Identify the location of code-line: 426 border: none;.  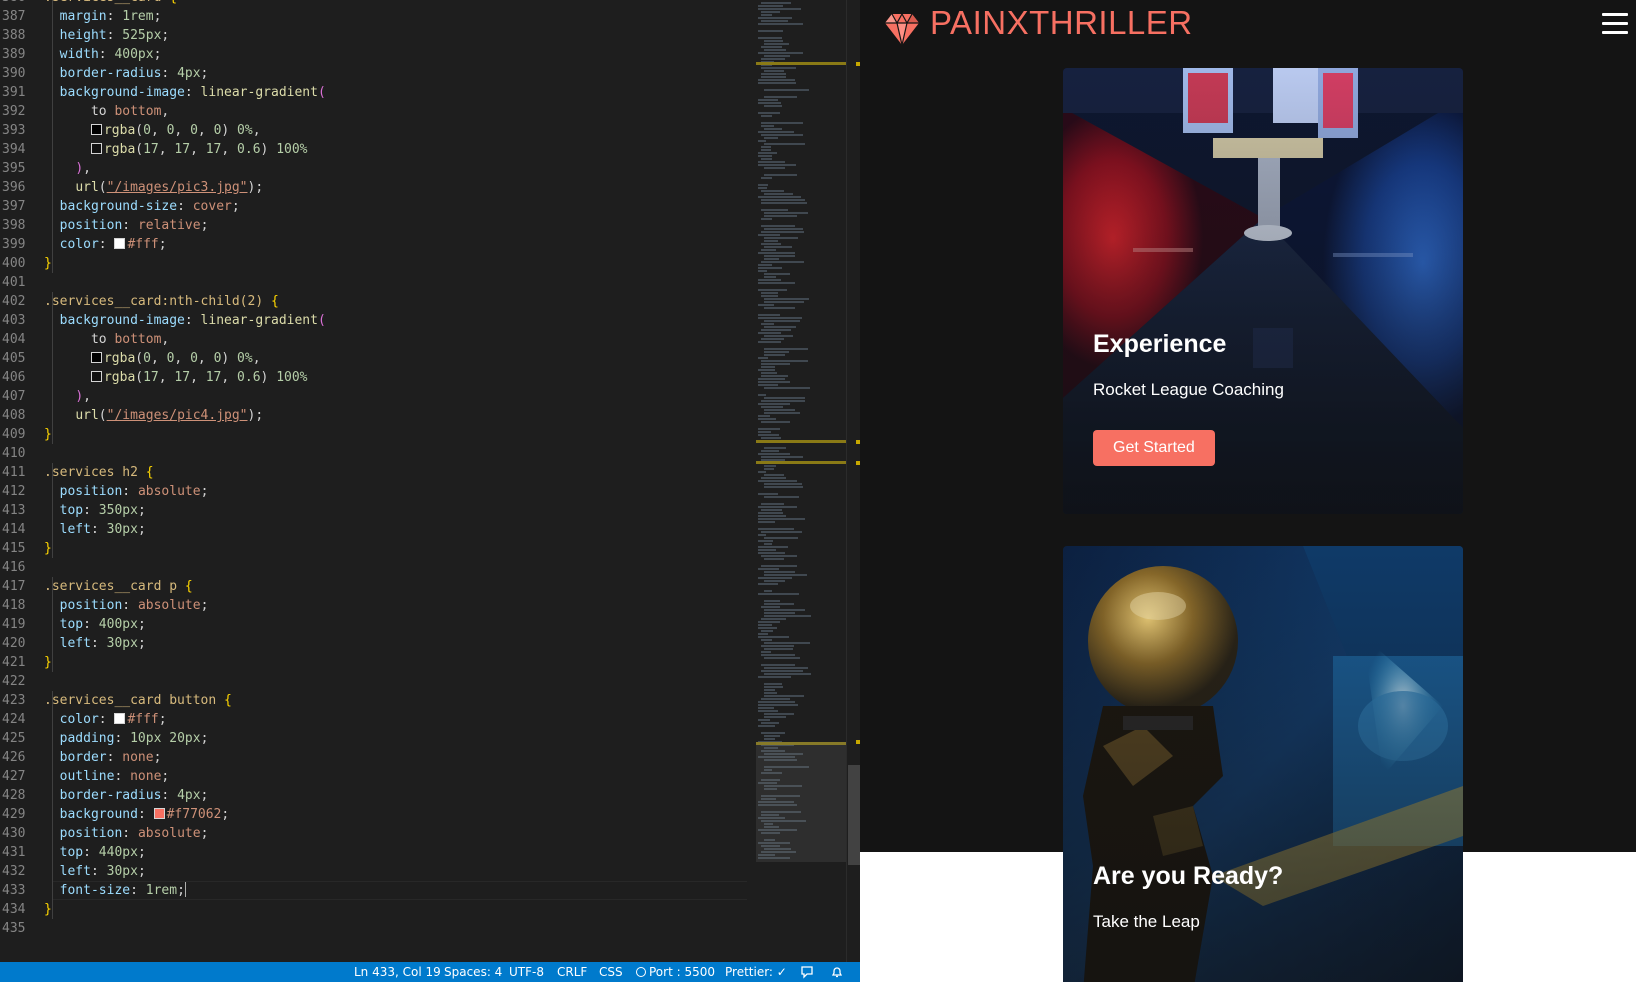
(375, 757).